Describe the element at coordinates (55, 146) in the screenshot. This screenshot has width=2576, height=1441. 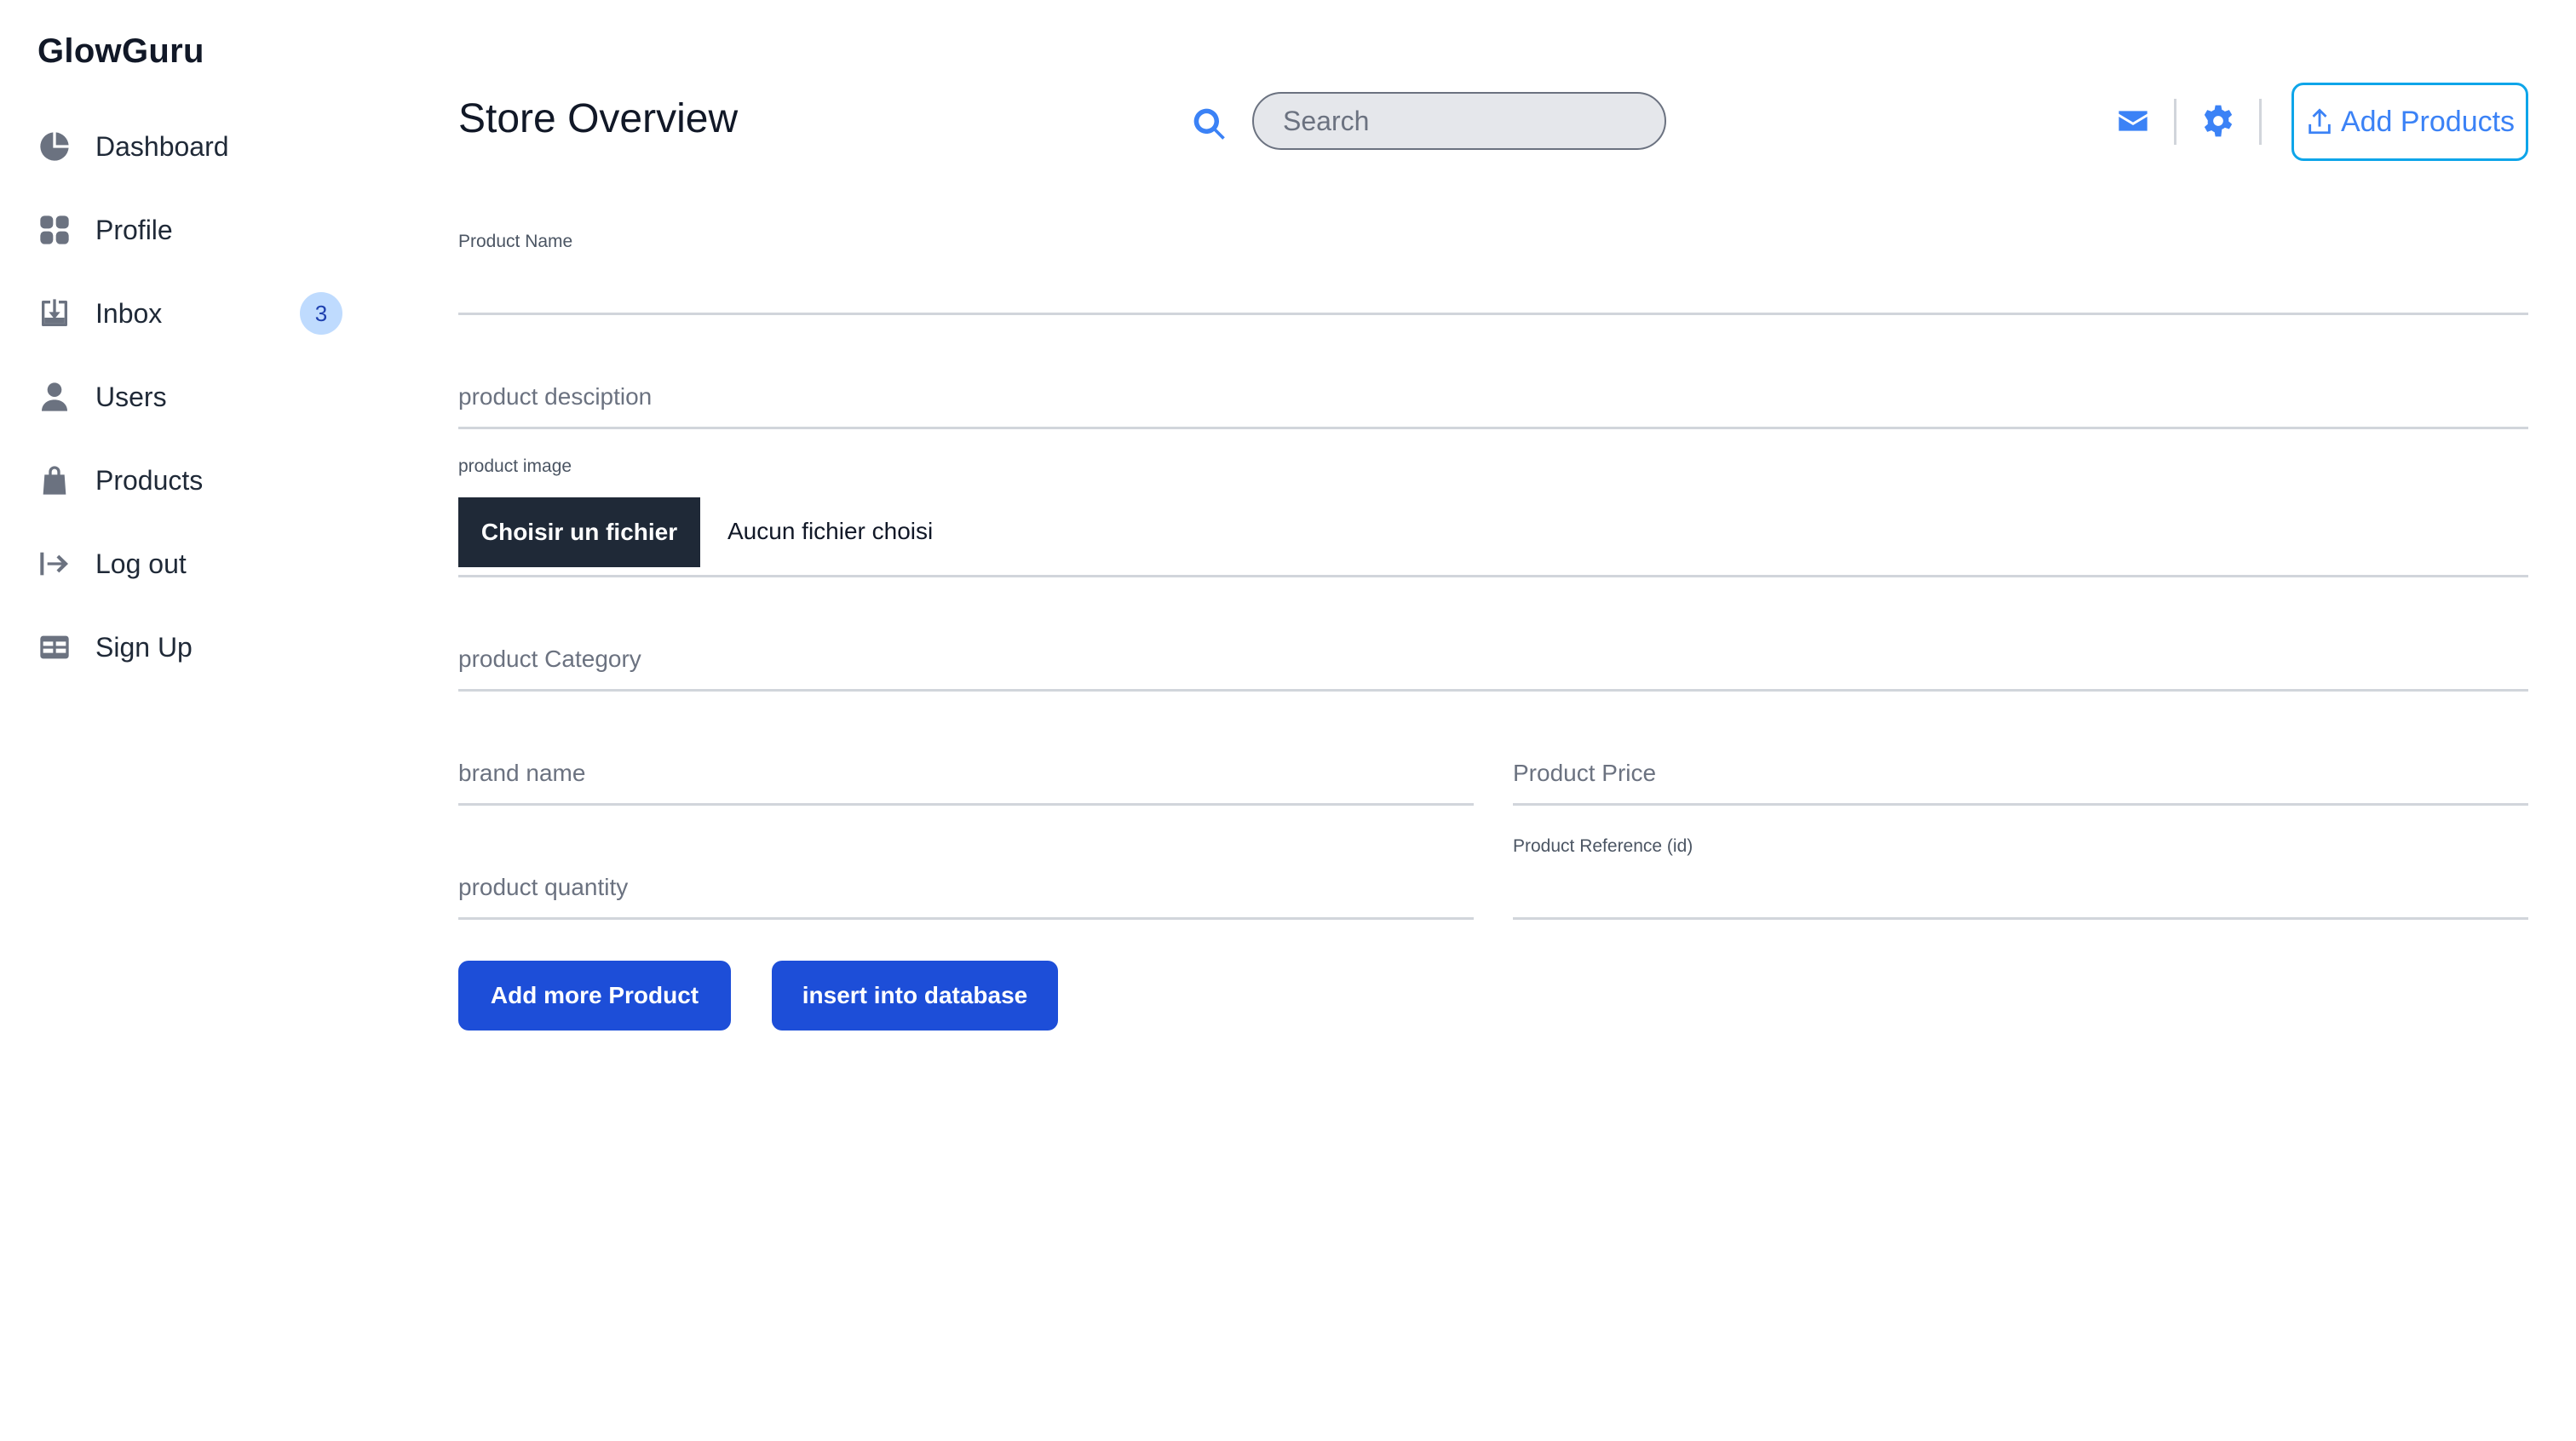
I see `pie-chart-icon` at that location.